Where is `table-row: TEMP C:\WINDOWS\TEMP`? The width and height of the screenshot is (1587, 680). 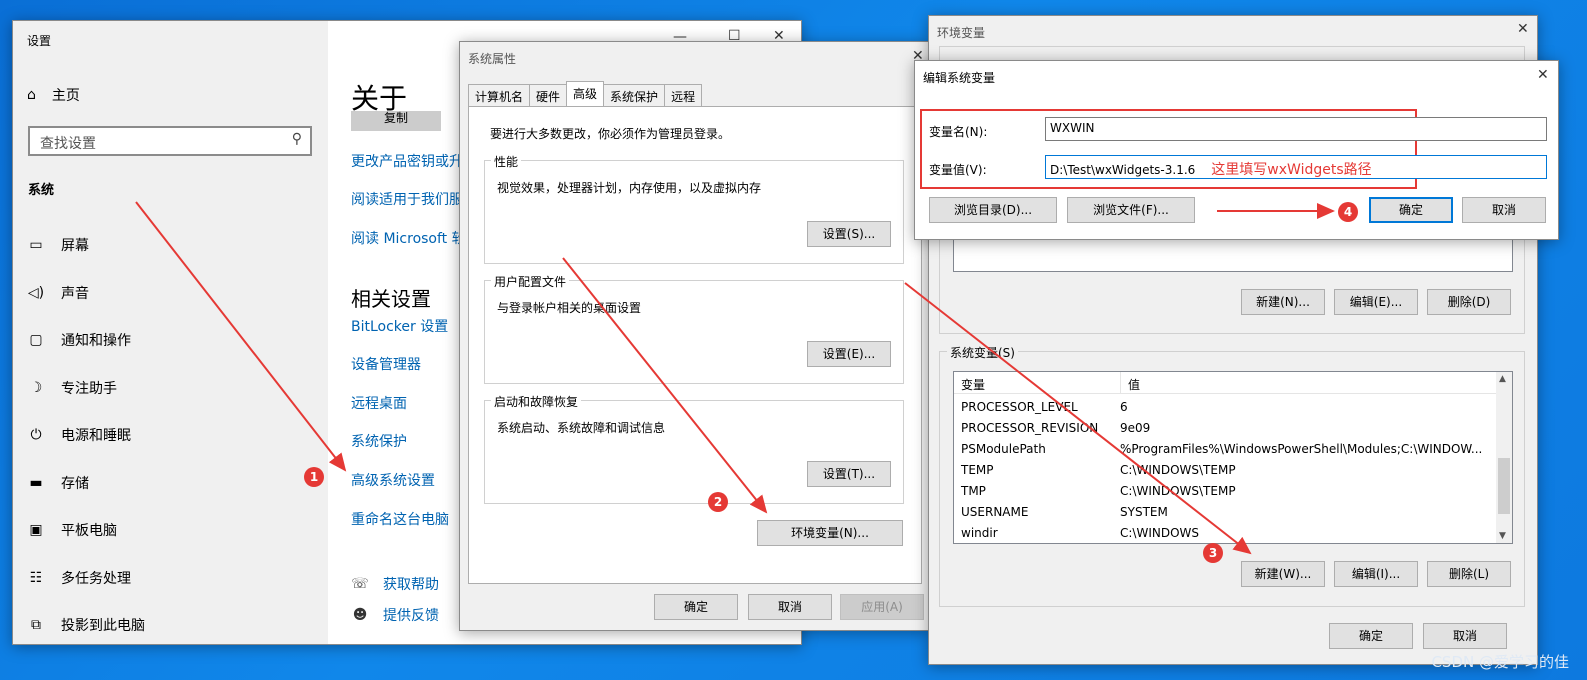
table-row: TEMP C:\WINDOWS\TEMP is located at coordinates (1222, 470).